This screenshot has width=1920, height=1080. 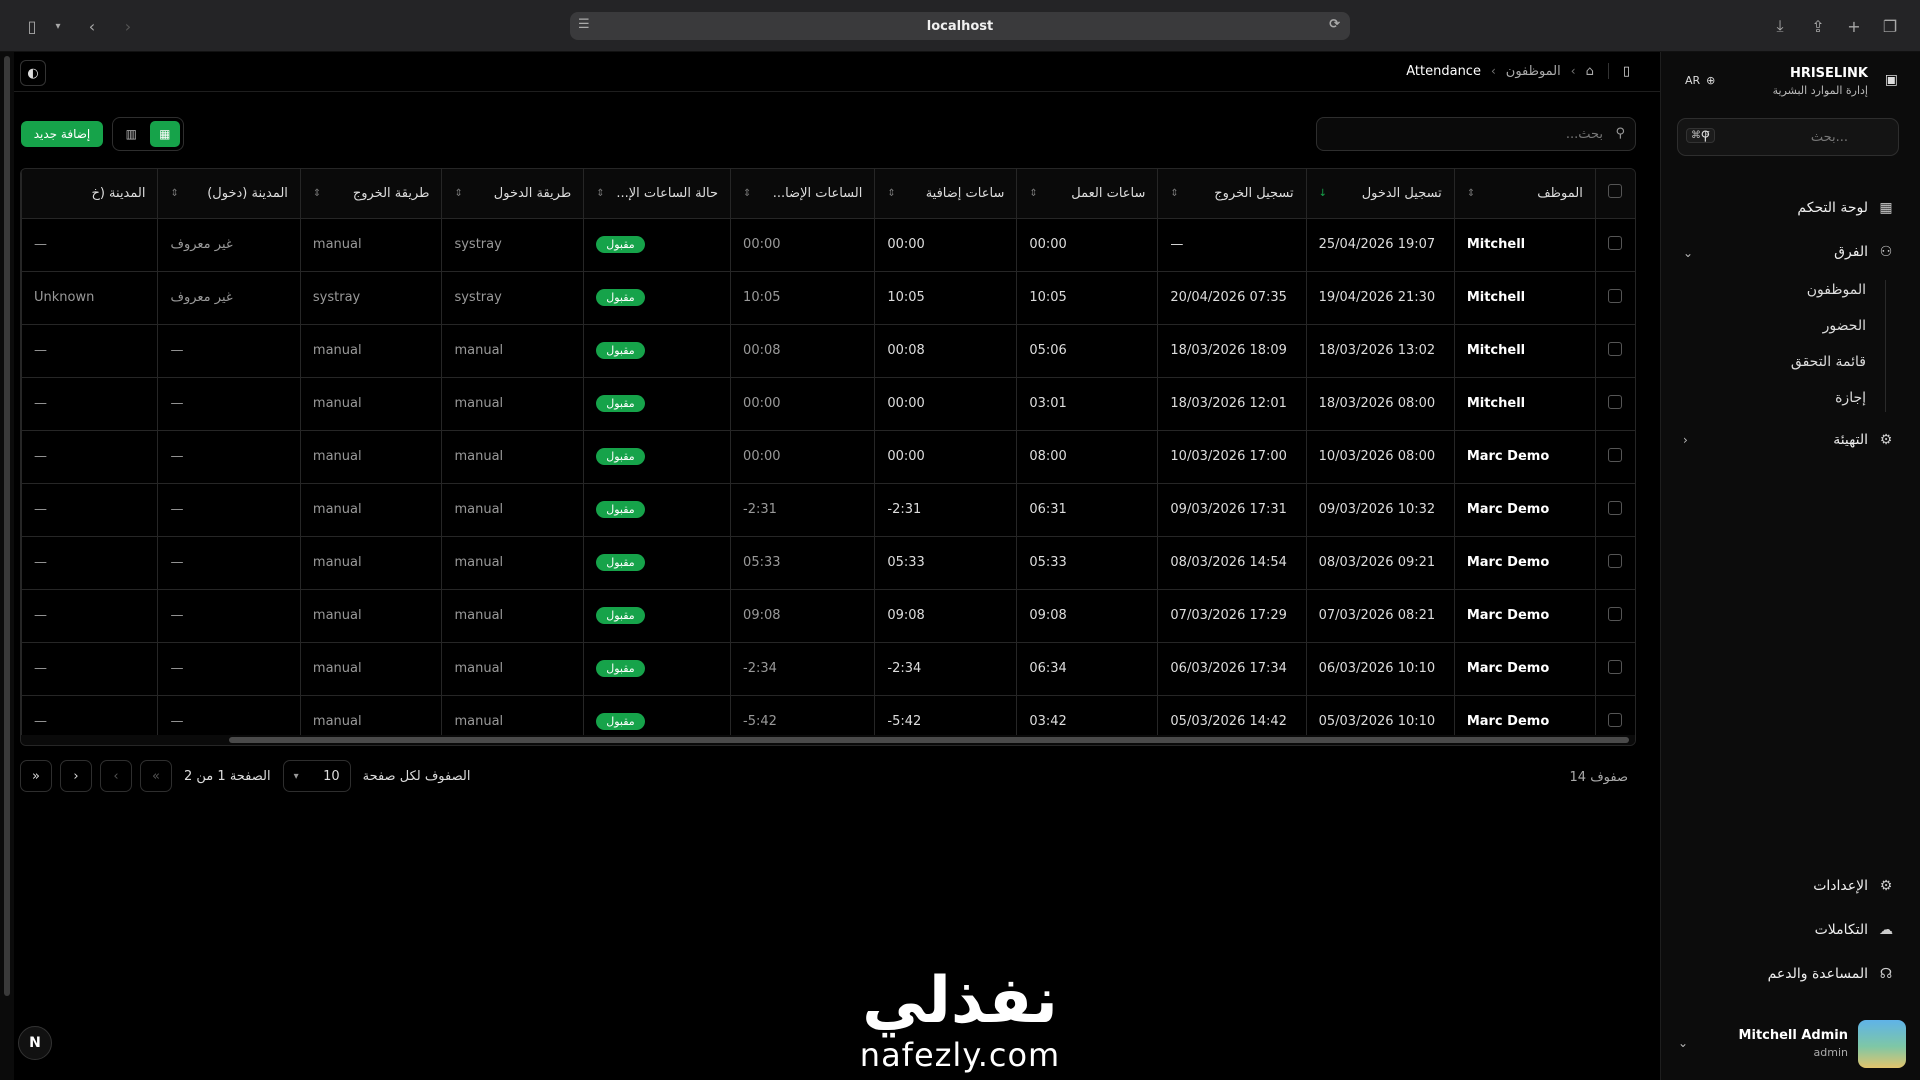 I want to click on user-menu: Mitchell Admin admin ⌄, so click(x=1790, y=1045).